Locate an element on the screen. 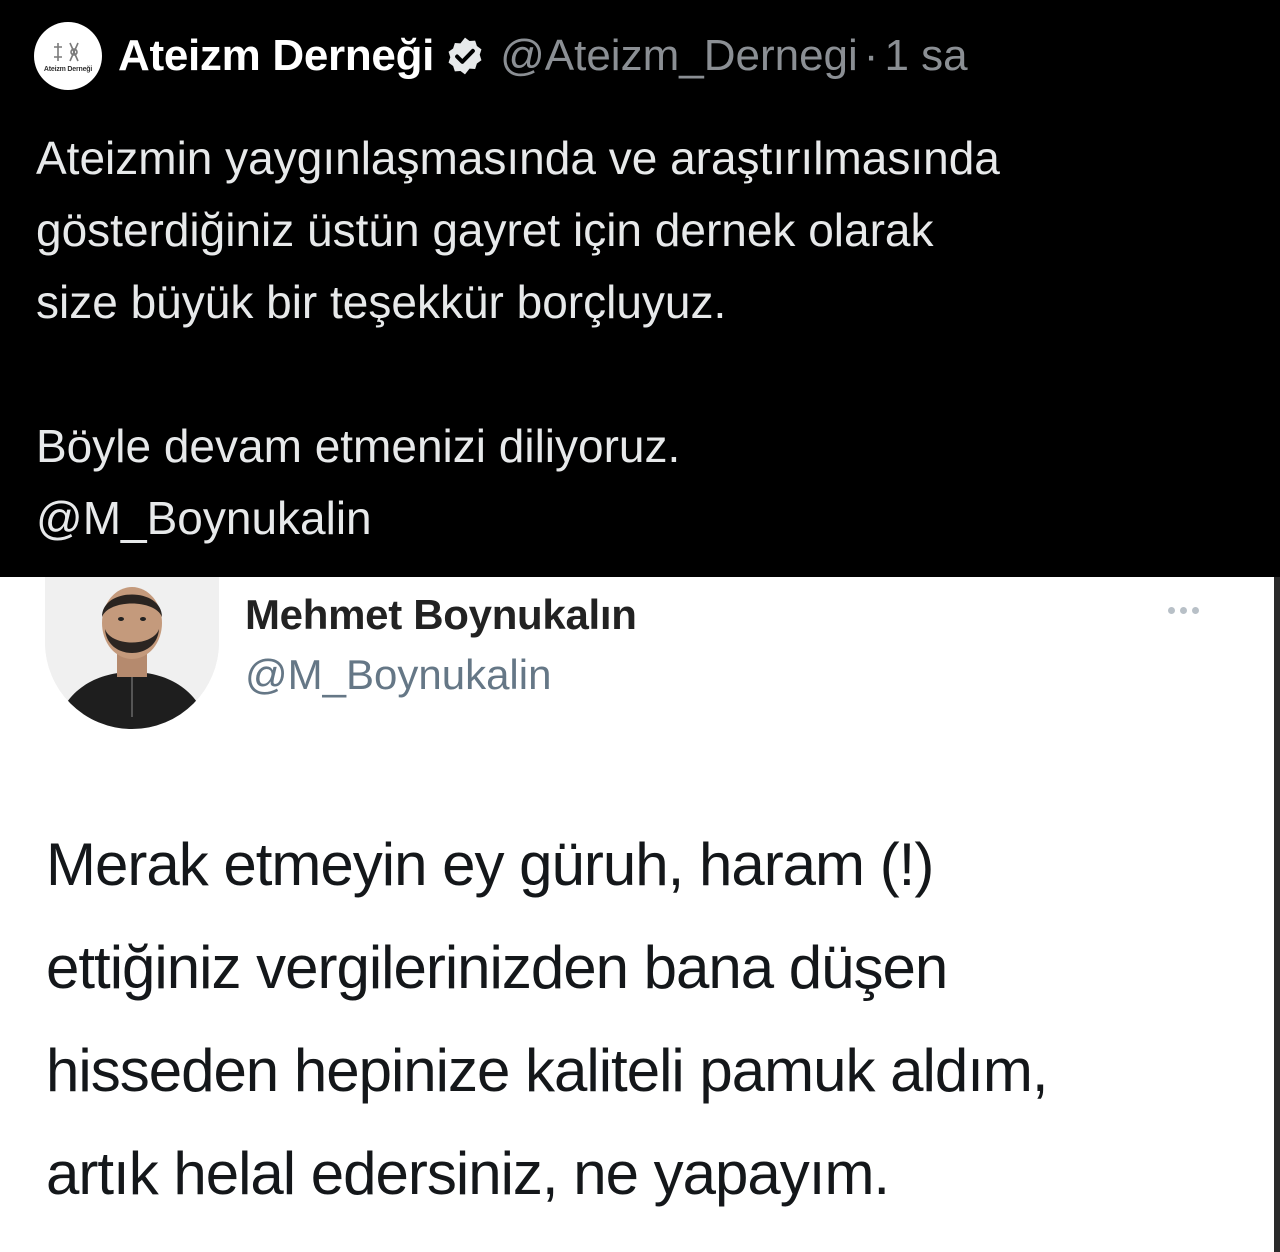 This screenshot has width=1280, height=1252. profile-photo-icon is located at coordinates (132, 653).